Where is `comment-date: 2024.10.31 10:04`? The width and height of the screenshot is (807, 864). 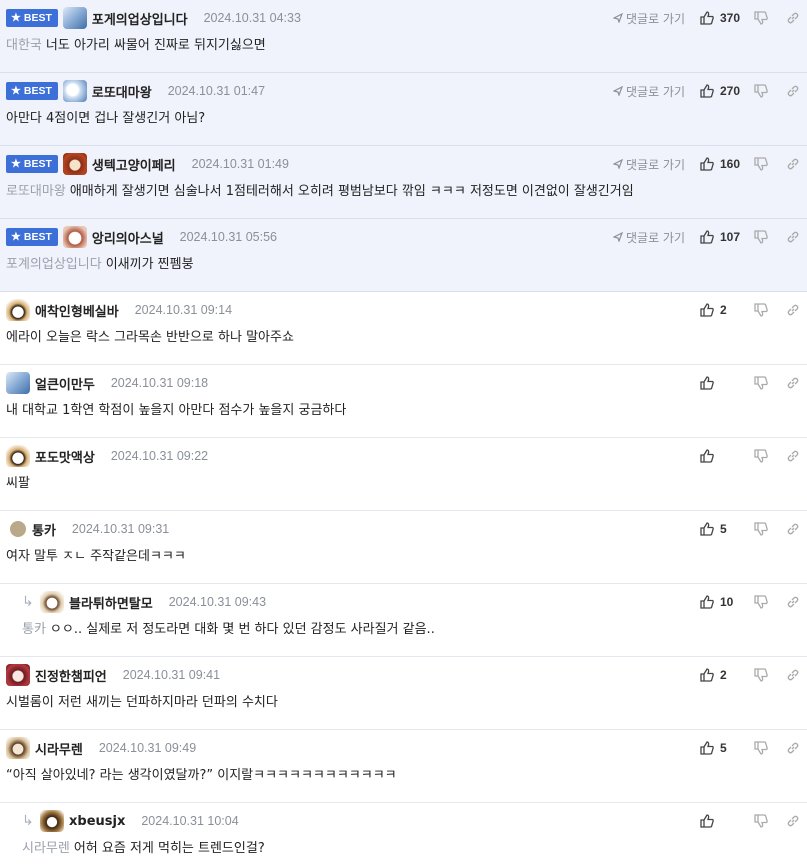 comment-date: 2024.10.31 10:04 is located at coordinates (190, 821).